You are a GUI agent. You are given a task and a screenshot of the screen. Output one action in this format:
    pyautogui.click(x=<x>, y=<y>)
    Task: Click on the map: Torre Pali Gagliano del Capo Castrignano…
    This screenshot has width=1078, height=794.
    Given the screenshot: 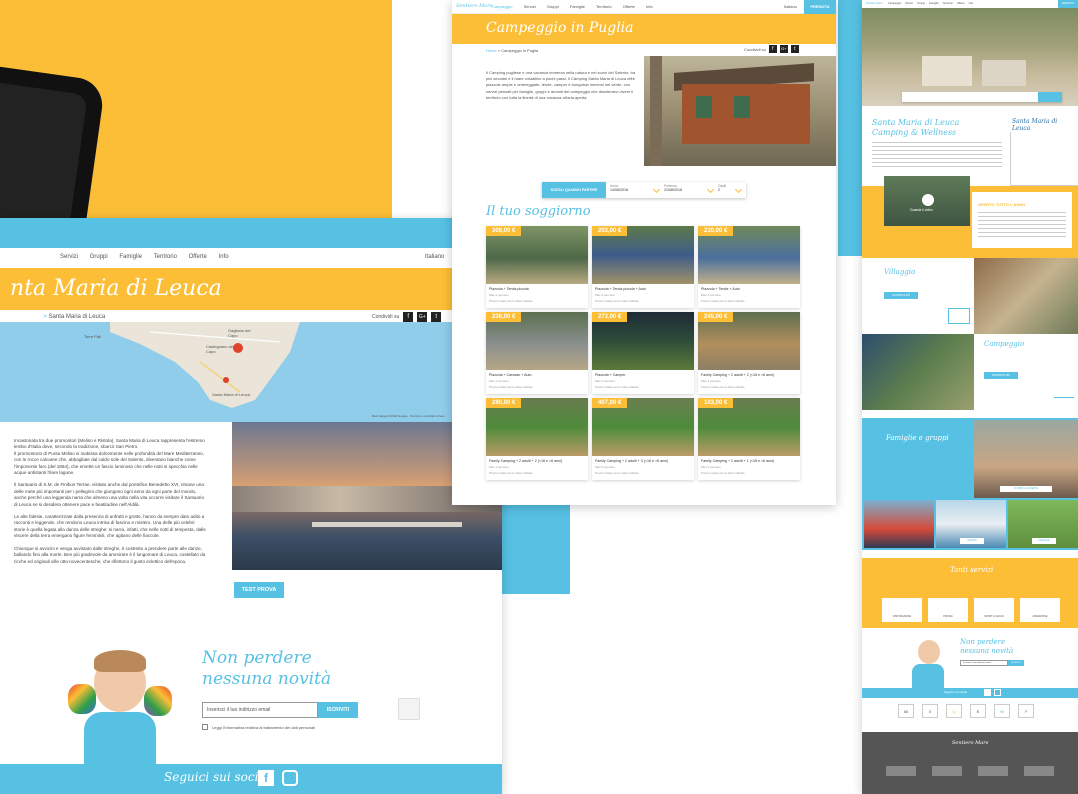 What is the action you would take?
    pyautogui.click(x=251, y=372)
    